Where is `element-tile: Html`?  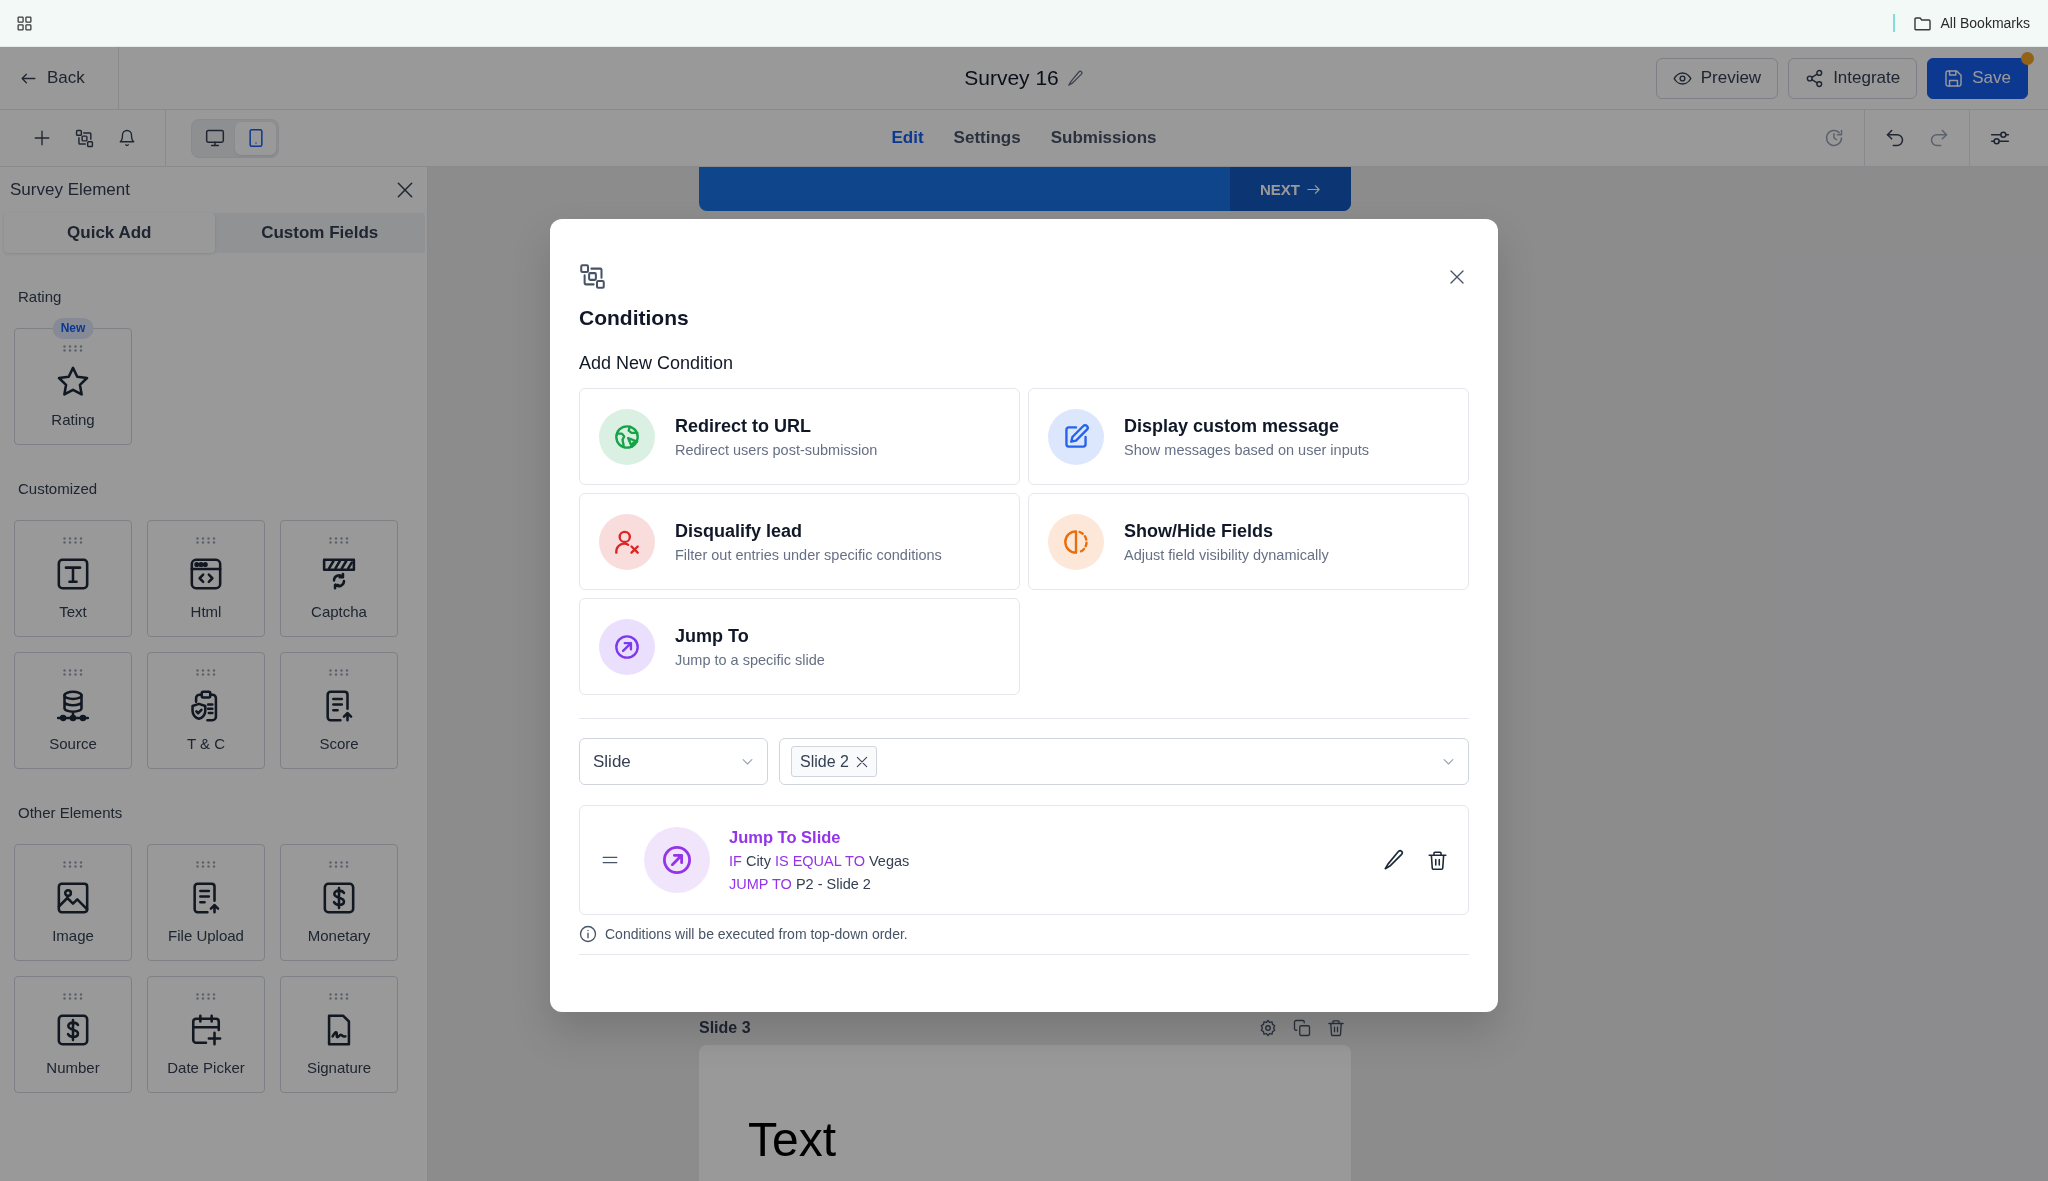 element-tile: Html is located at coordinates (206, 578).